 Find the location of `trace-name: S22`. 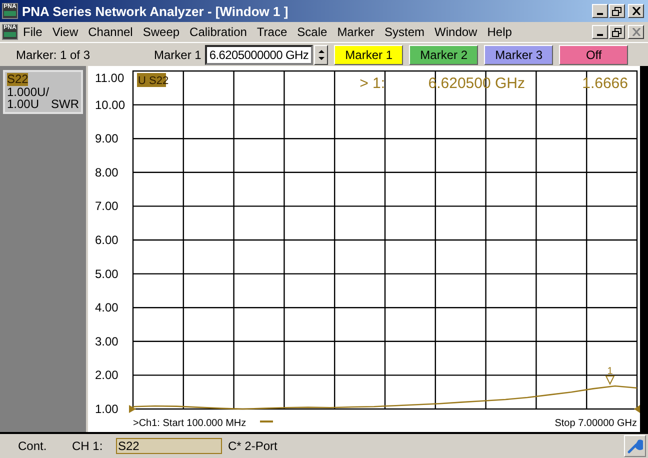

trace-name: S22 is located at coordinates (17, 79).